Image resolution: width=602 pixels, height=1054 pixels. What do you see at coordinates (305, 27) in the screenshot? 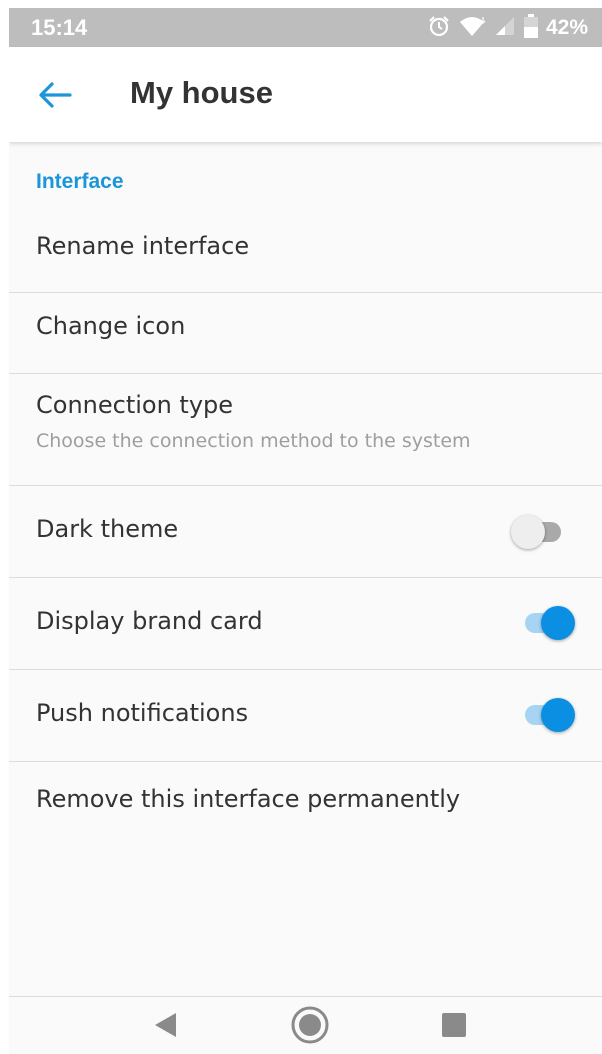
I see `status-bar: 15:14 42%` at bounding box center [305, 27].